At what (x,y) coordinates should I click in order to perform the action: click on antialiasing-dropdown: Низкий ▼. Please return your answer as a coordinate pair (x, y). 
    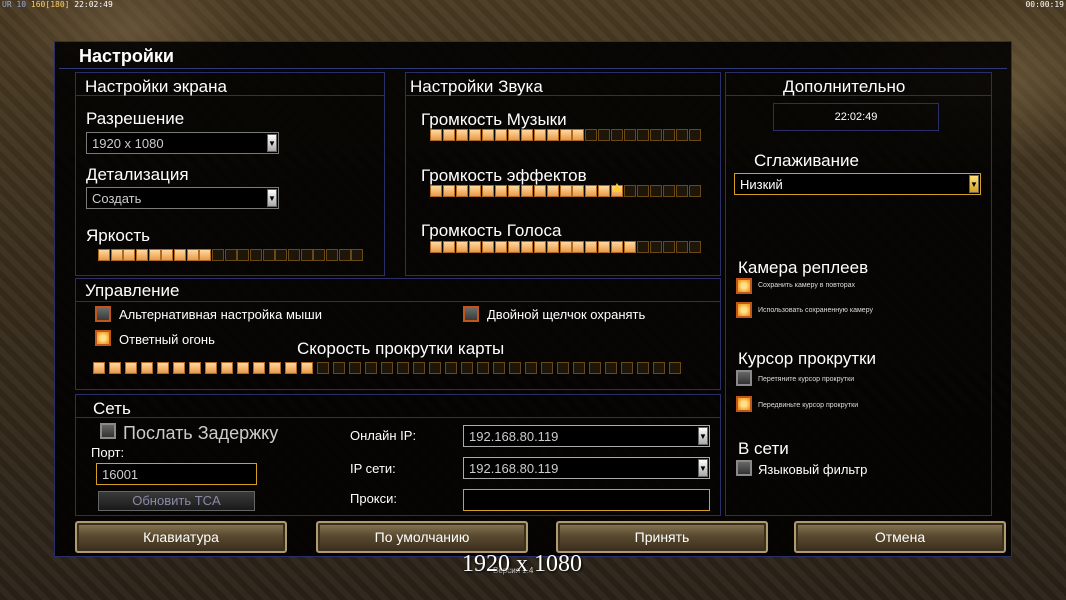
    Looking at the image, I should click on (857, 184).